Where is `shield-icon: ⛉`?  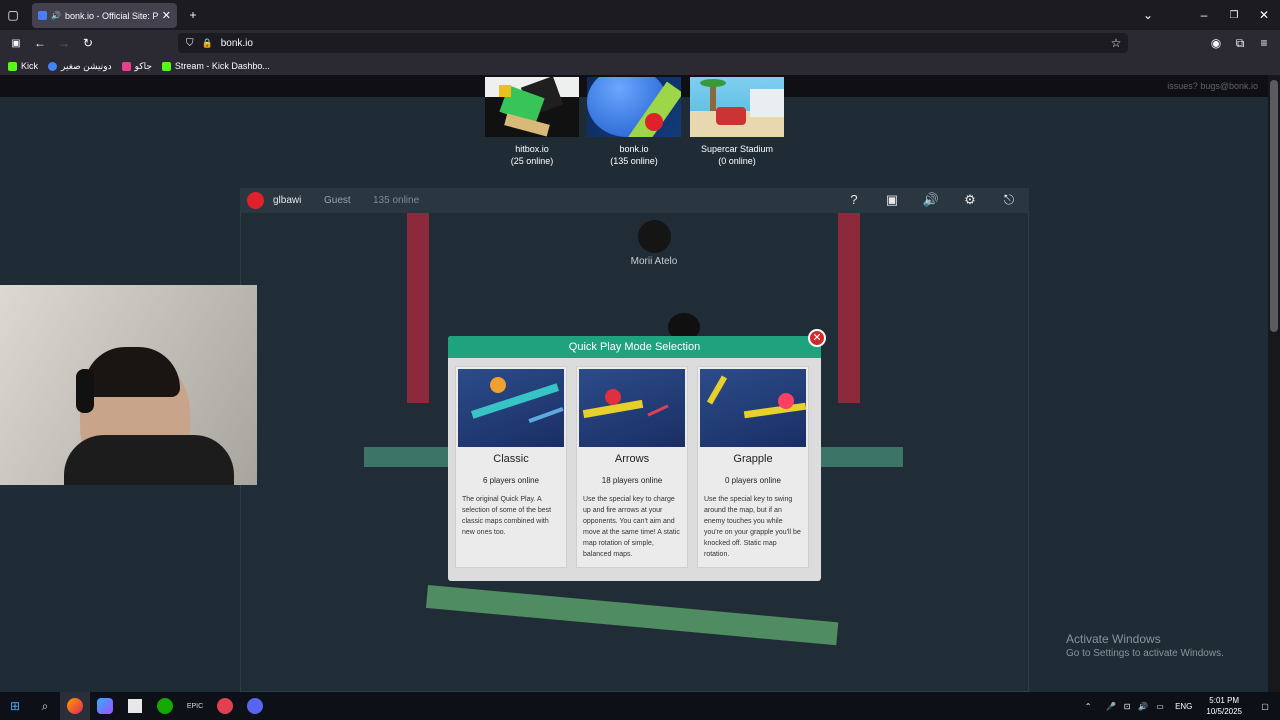
shield-icon: ⛉ is located at coordinates (190, 43).